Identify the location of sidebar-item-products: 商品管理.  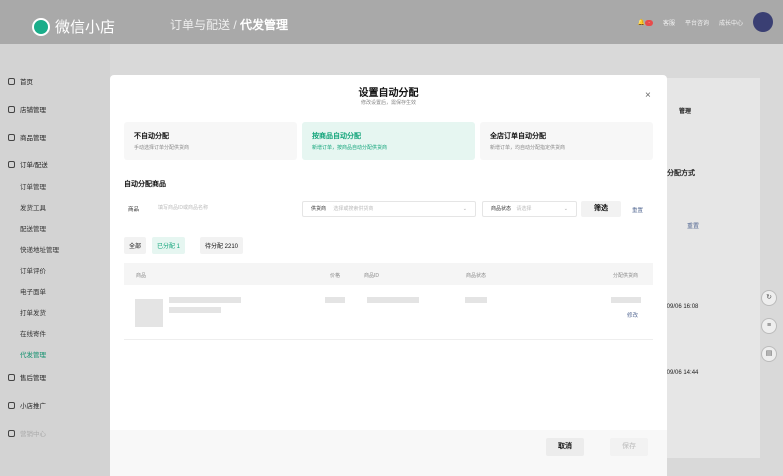
(27, 137).